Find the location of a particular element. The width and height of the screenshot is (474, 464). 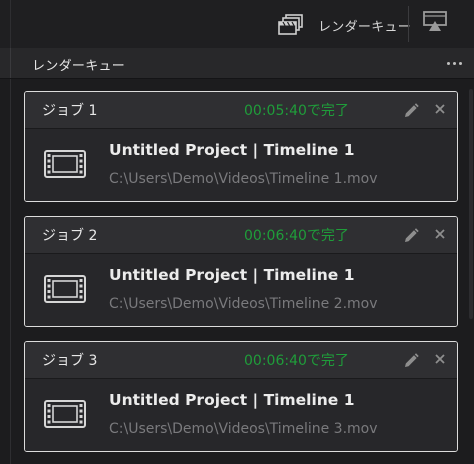

scrollbar-thumb is located at coordinates (471, 204).